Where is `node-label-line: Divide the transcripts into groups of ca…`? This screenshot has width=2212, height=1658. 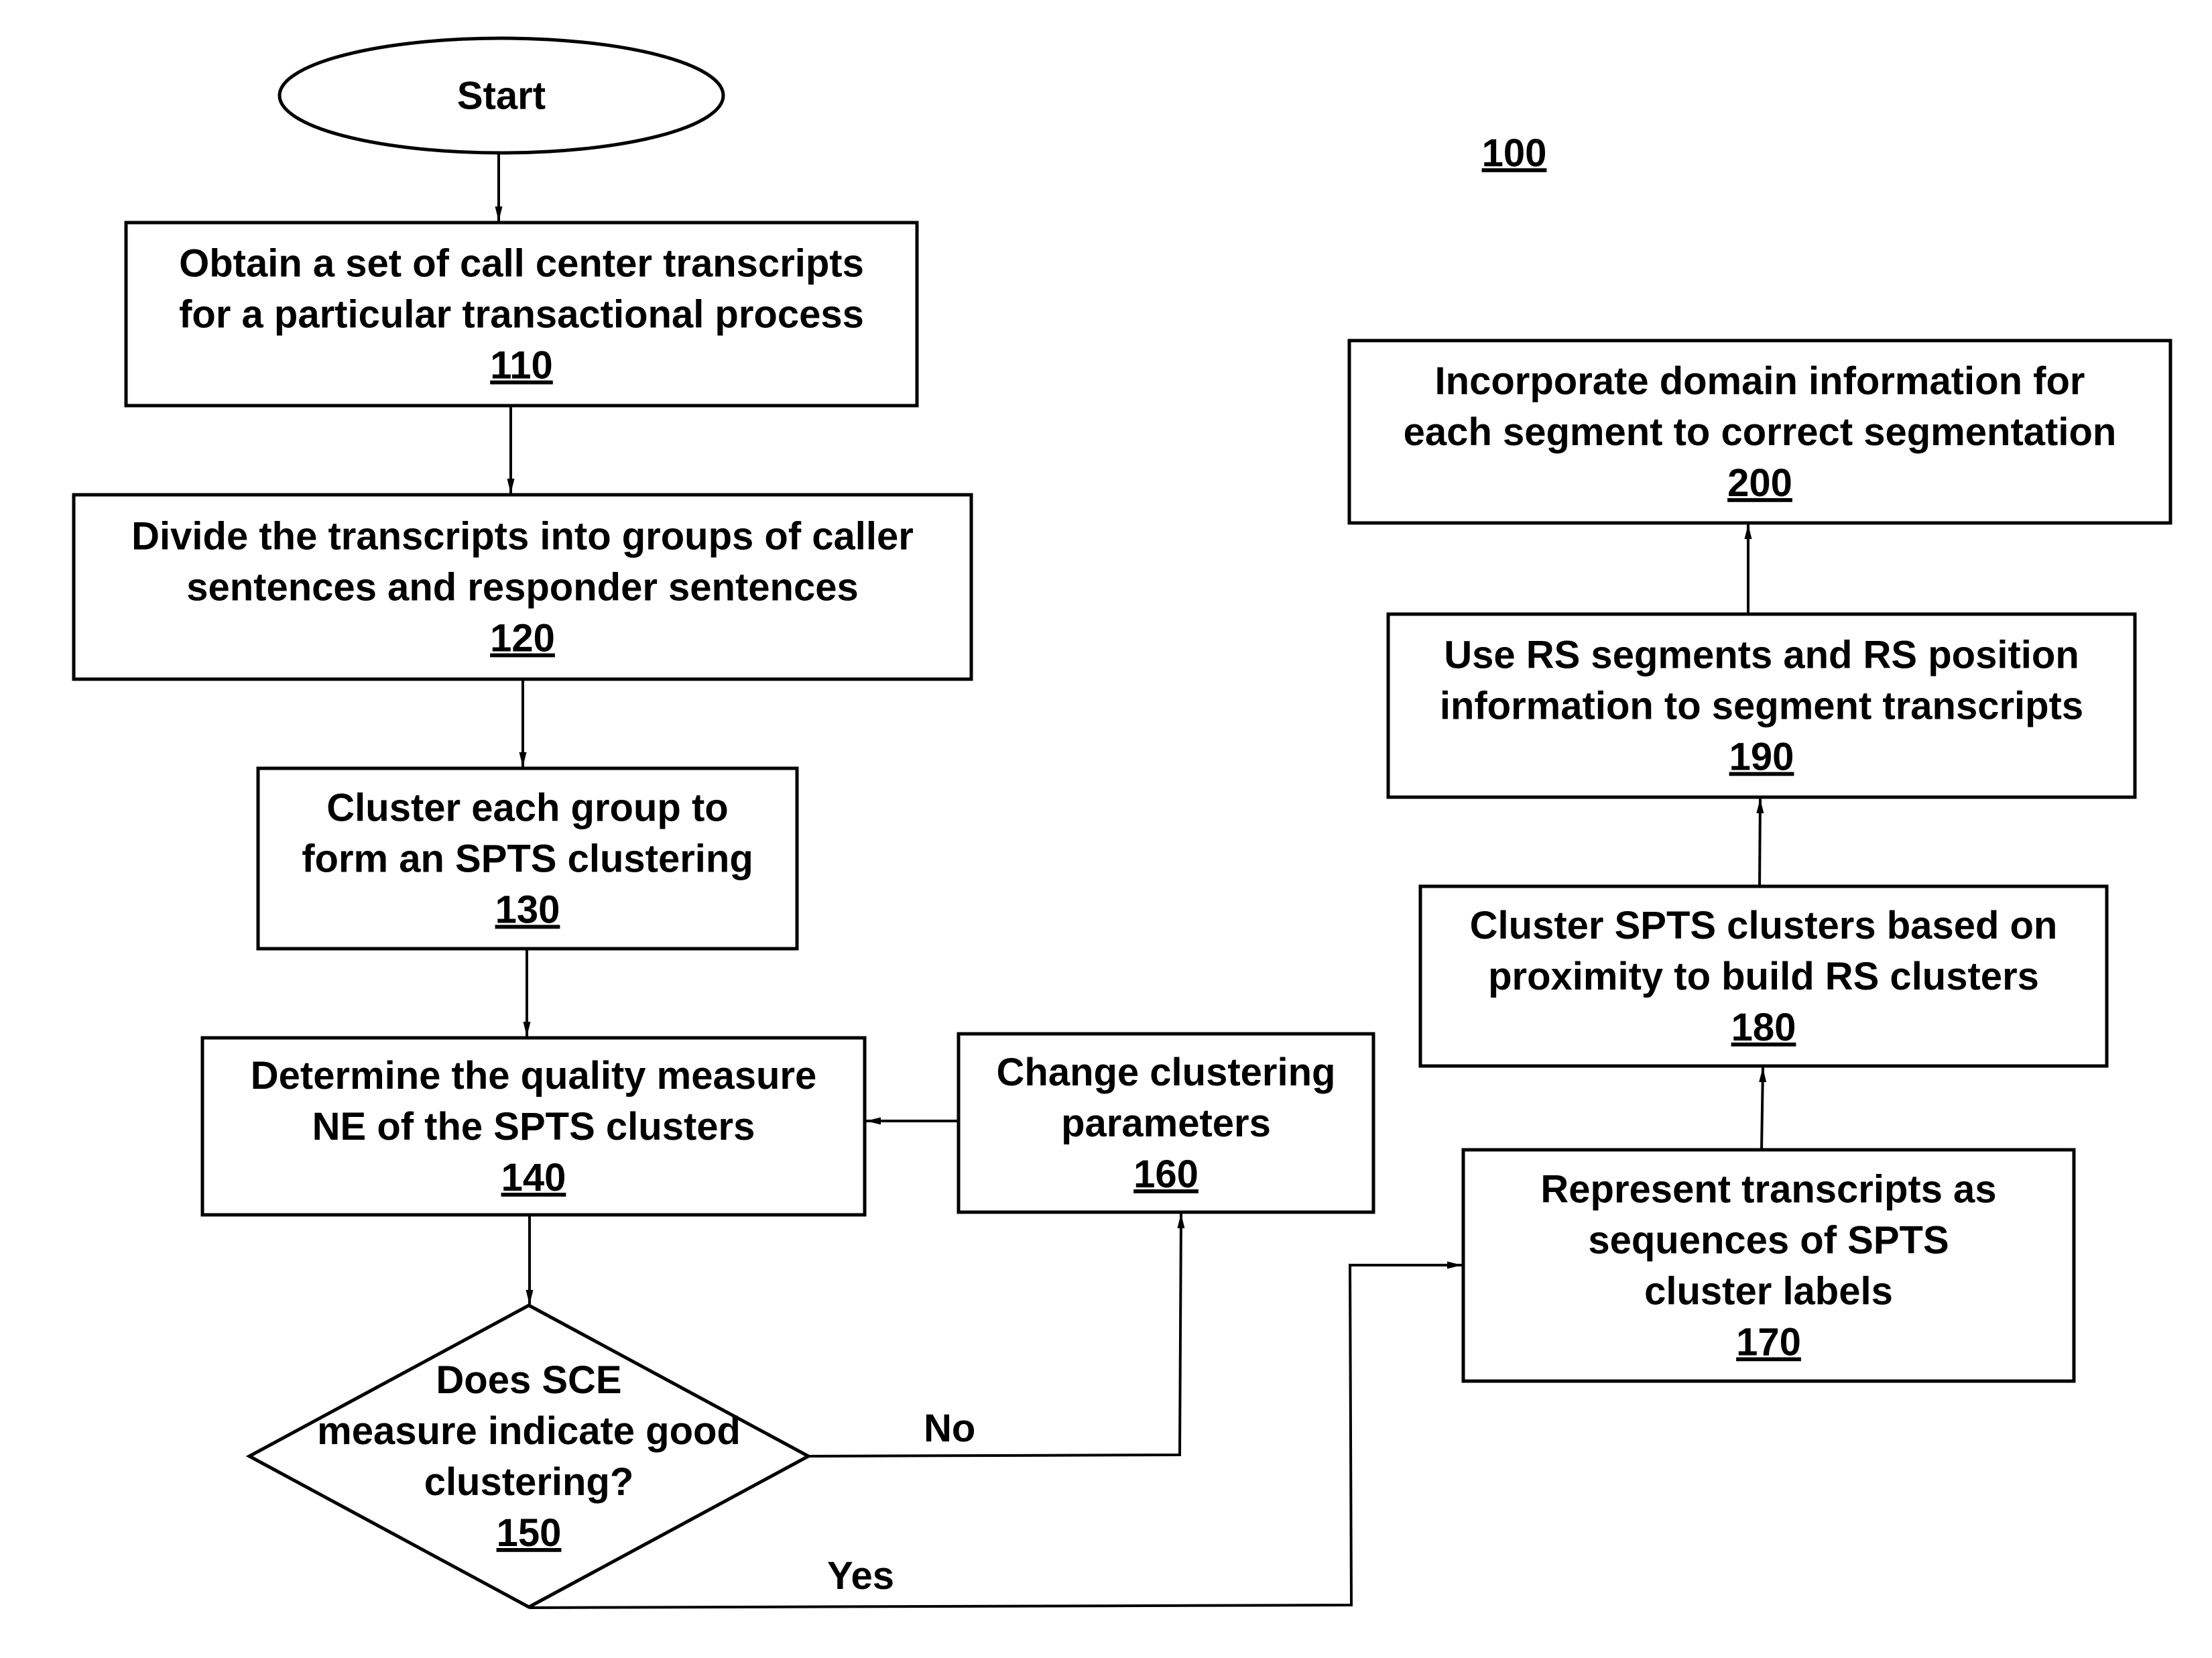
node-label-line: Divide the transcripts into groups of ca… is located at coordinates (522, 536).